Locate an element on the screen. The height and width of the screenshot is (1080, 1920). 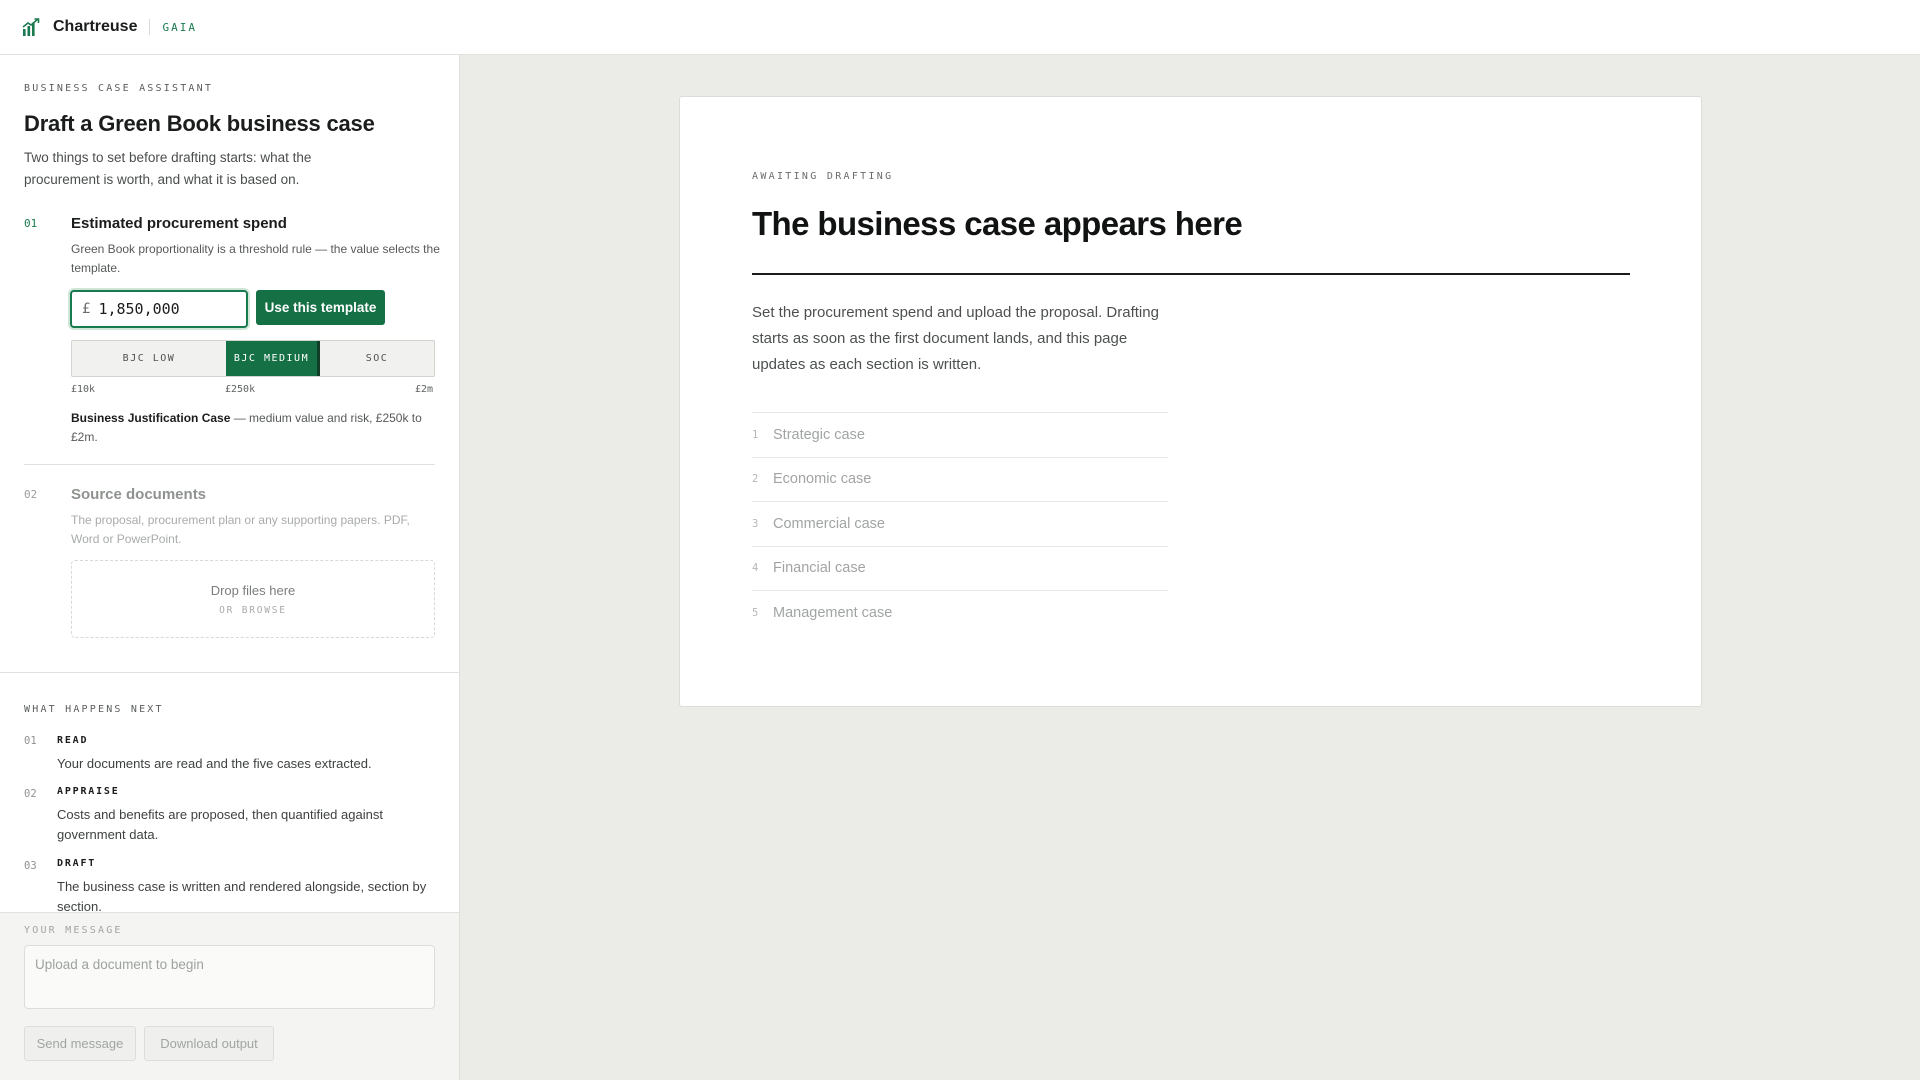
app-name: Chartreuse is located at coordinates (95, 27).